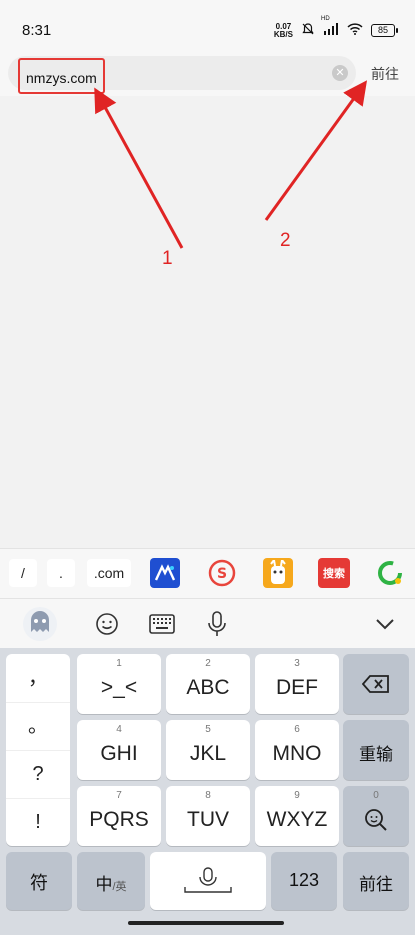 This screenshot has width=415, height=935. Describe the element at coordinates (40, 624) in the screenshot. I see `ime-mascot-icon` at that location.